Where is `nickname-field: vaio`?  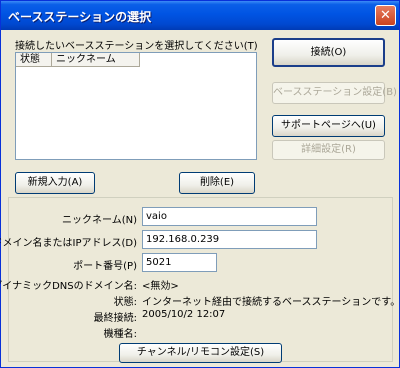
nickname-field: vaio is located at coordinates (229, 216).